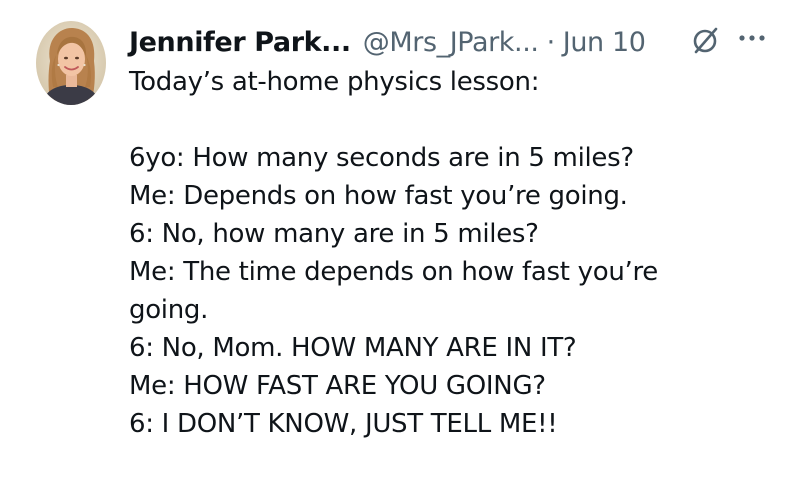 This screenshot has width=800, height=498. Describe the element at coordinates (705, 40) in the screenshot. I see `grok-slash-icon` at that location.